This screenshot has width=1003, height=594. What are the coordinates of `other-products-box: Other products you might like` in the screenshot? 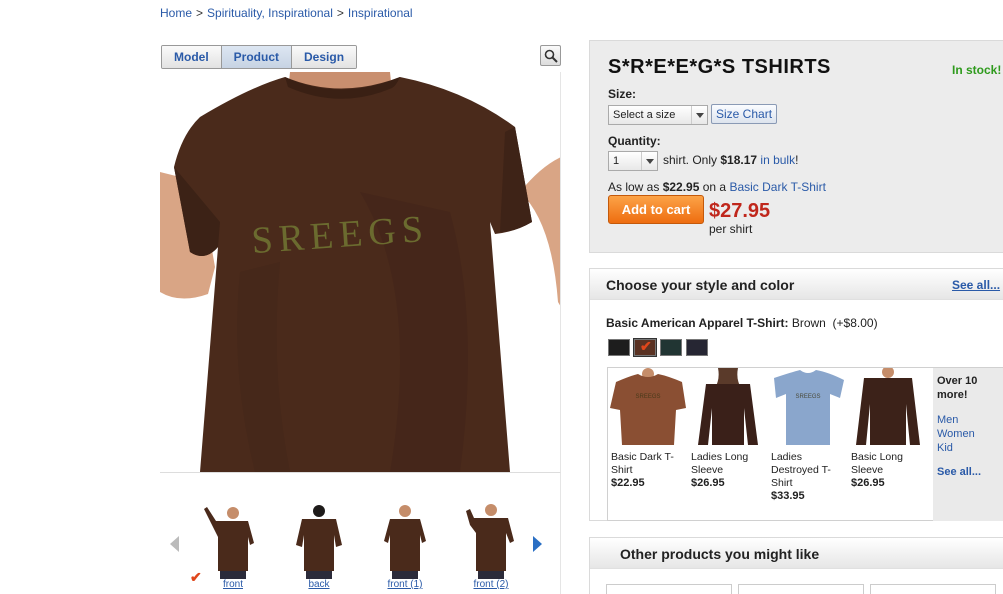 It's located at (796, 565).